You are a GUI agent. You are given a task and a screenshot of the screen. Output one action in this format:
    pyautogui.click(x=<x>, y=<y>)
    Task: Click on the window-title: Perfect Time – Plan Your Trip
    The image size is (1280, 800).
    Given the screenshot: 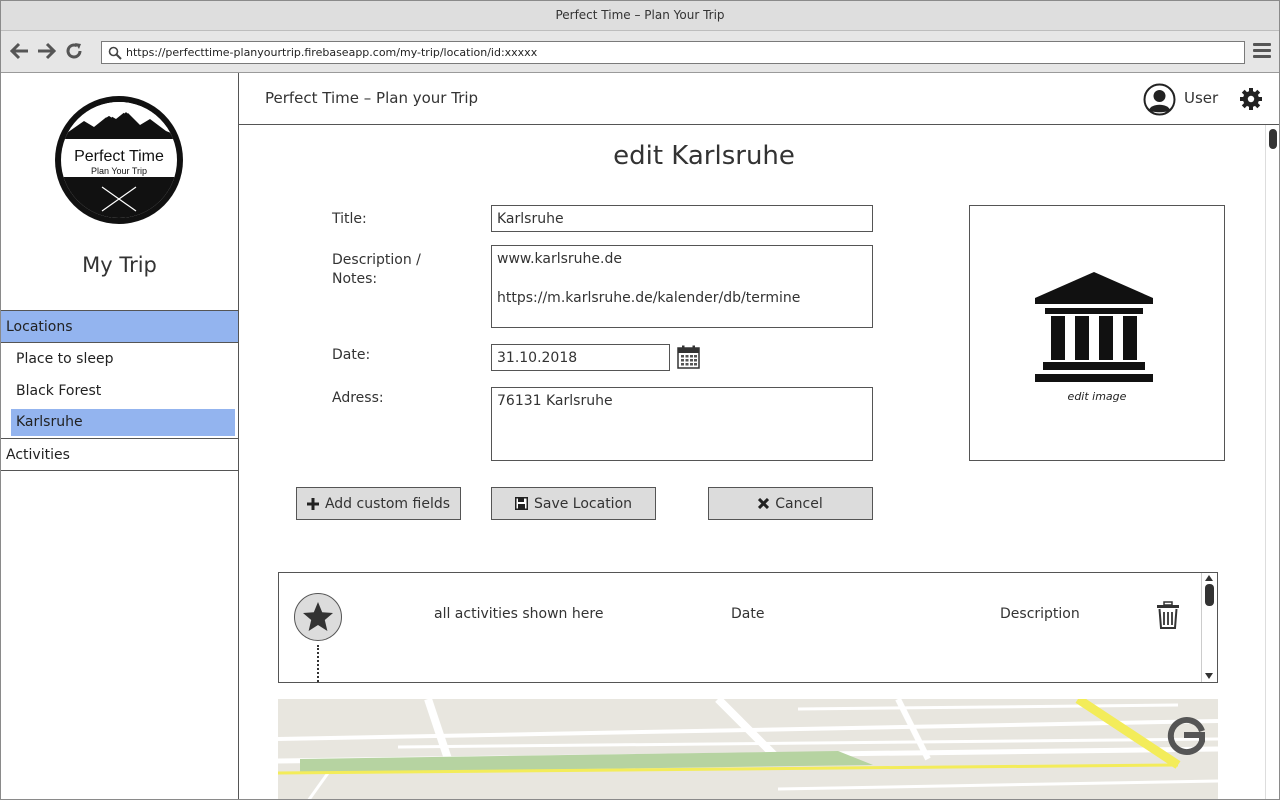 What is the action you would take?
    pyautogui.click(x=640, y=16)
    